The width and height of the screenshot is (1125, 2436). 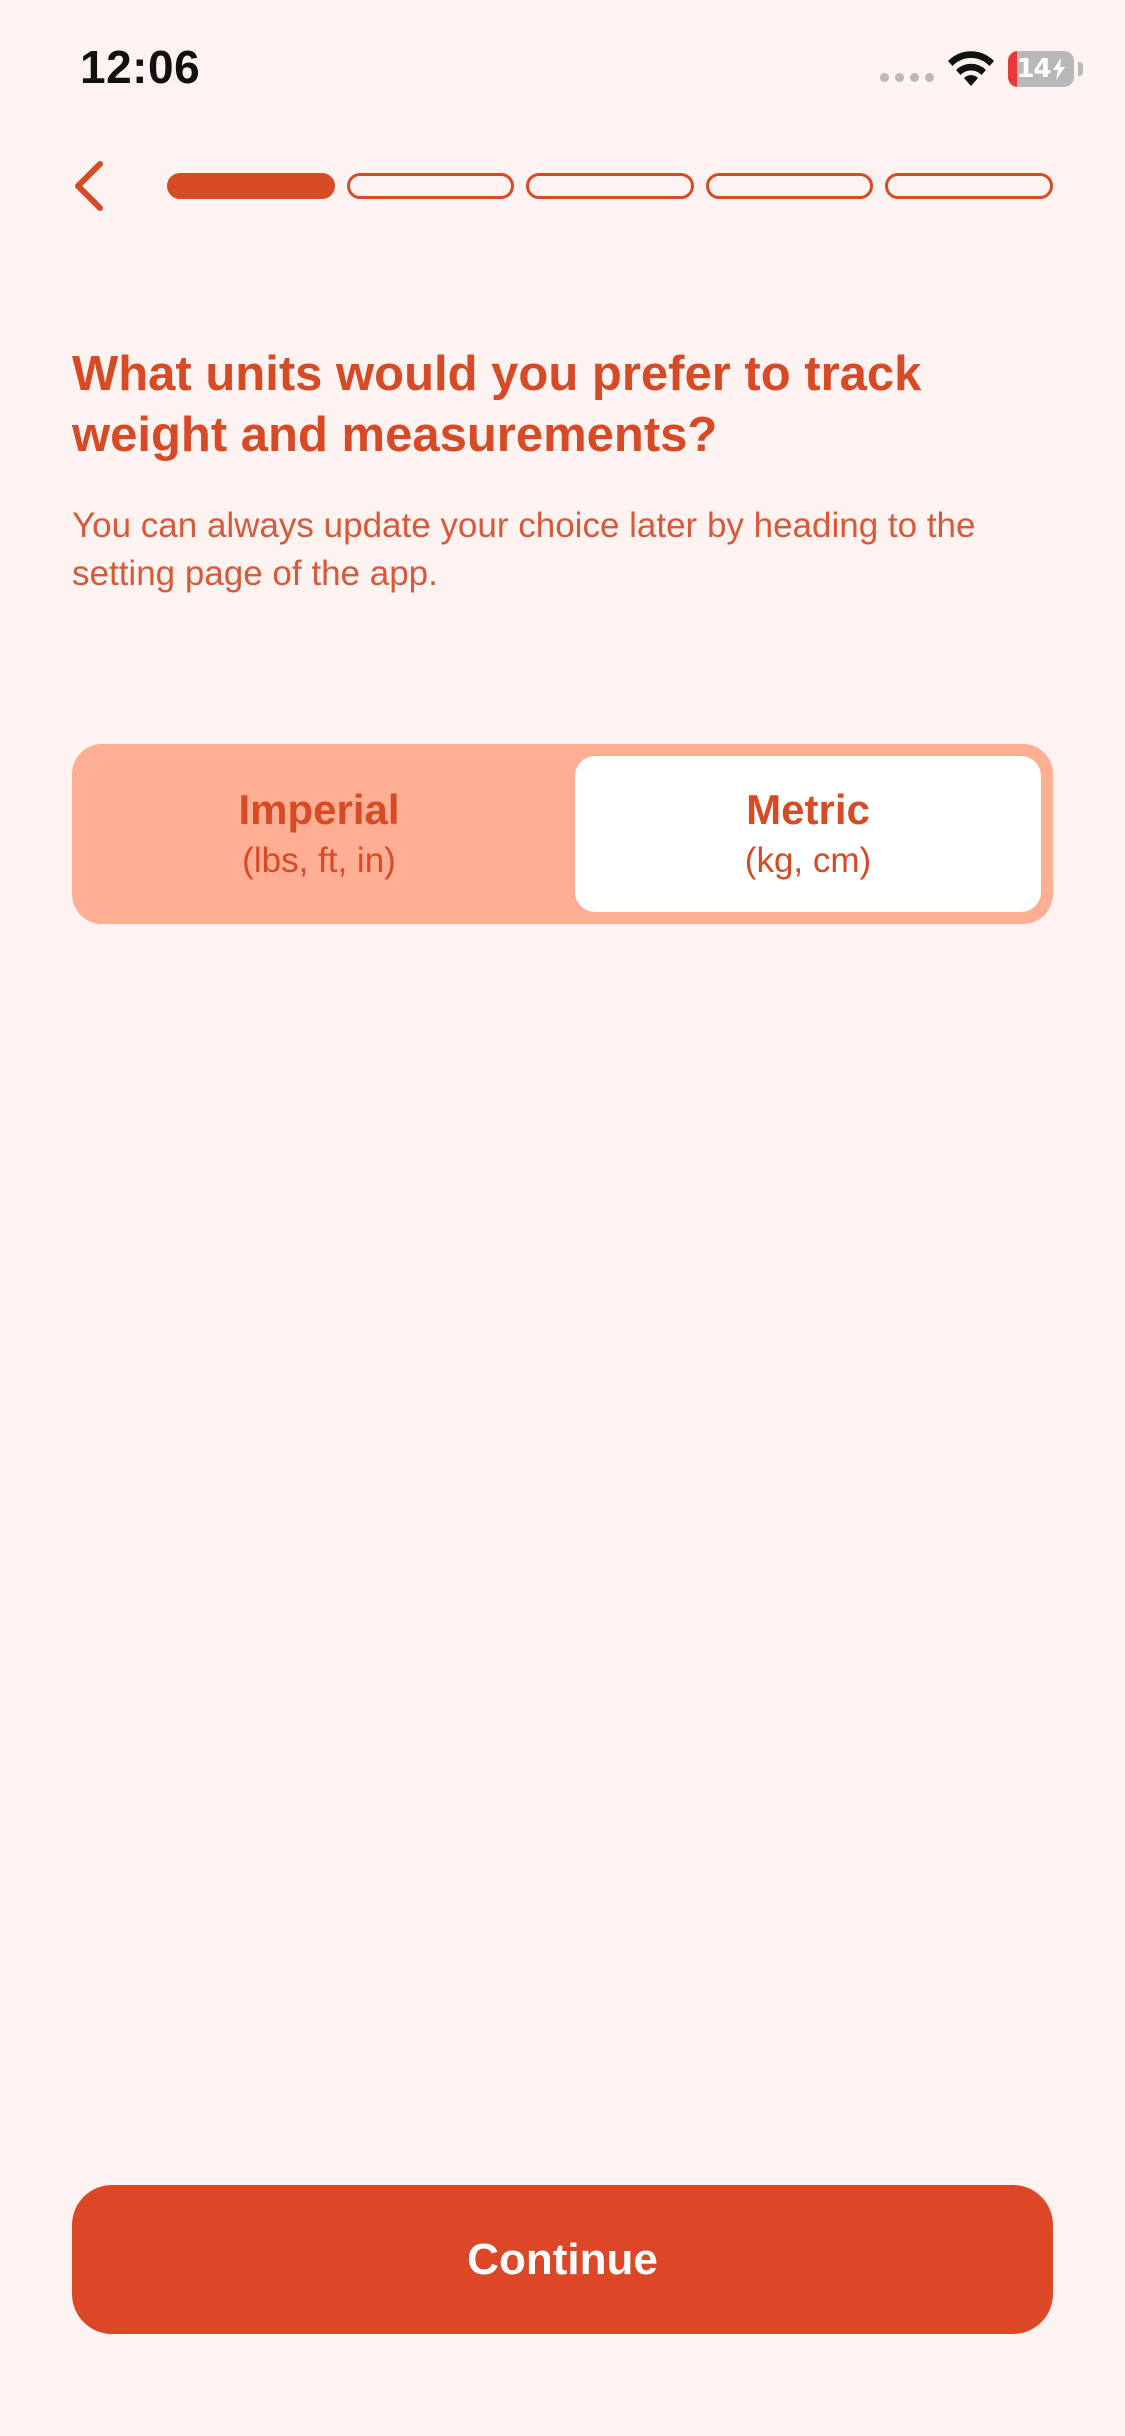 I want to click on wifi-icon, so click(x=971, y=68).